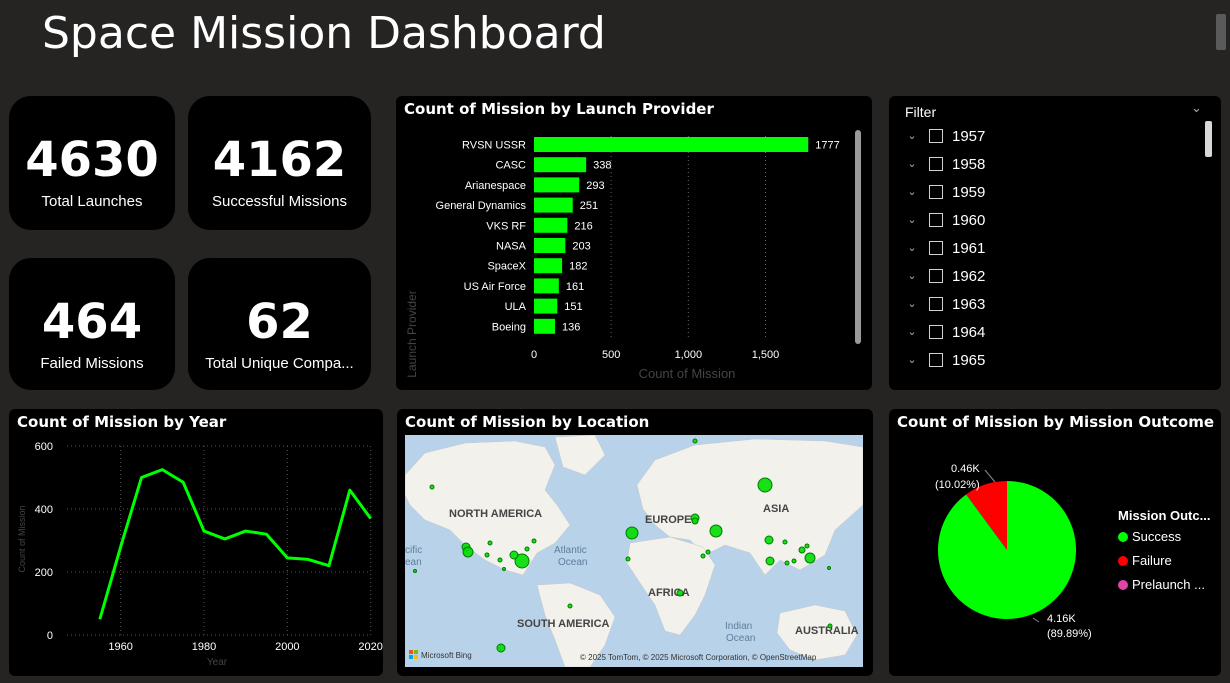 This screenshot has height=683, width=1230. Describe the element at coordinates (120, 647) in the screenshot. I see `year-xtick-label: 1960` at that location.